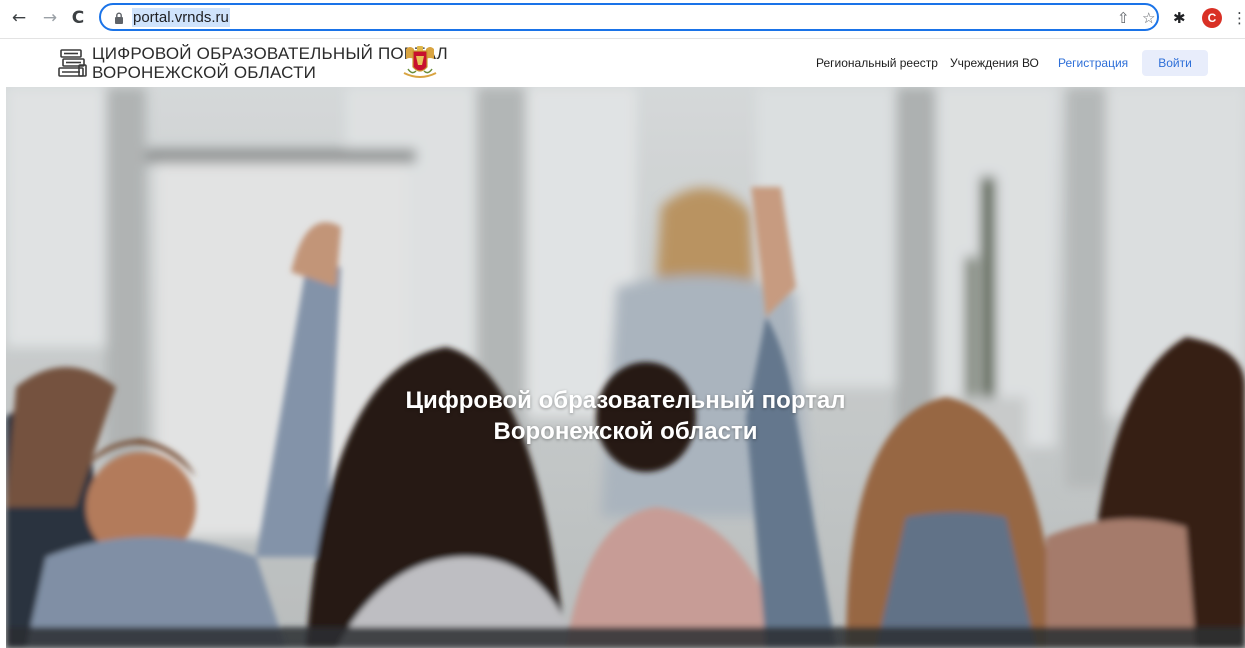 The image size is (1245, 648). What do you see at coordinates (1123, 18) in the screenshot?
I see `share-icon: ⇧` at bounding box center [1123, 18].